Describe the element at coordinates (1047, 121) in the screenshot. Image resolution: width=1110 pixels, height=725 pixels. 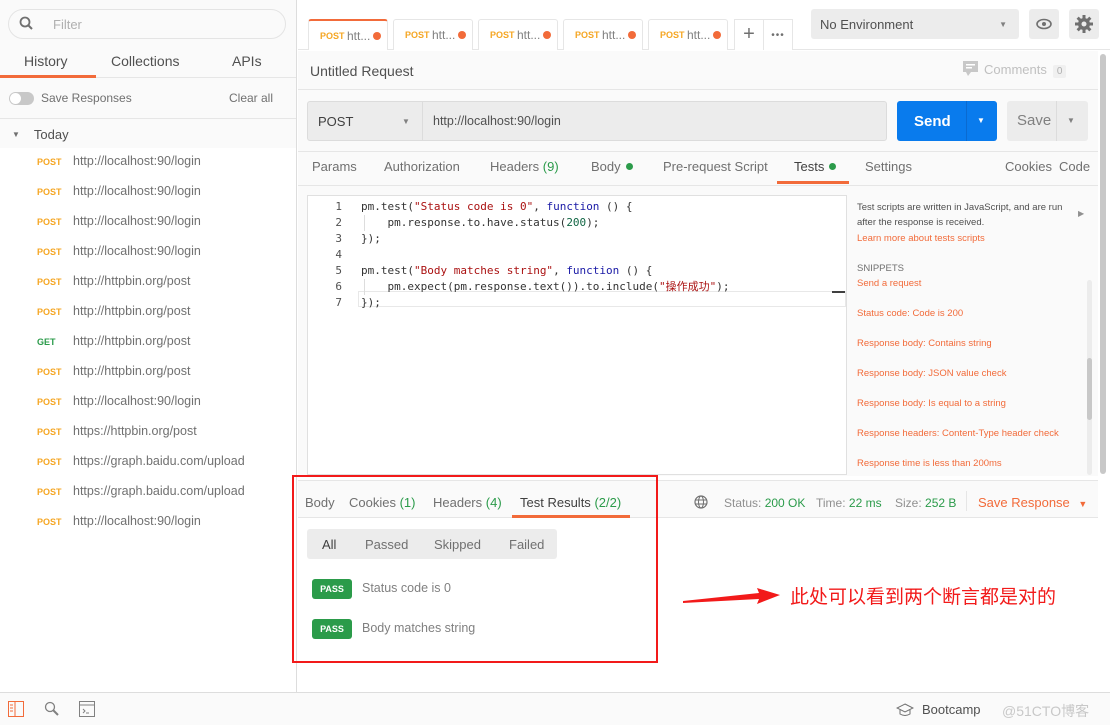
I see `save-button: Save ▼` at that location.